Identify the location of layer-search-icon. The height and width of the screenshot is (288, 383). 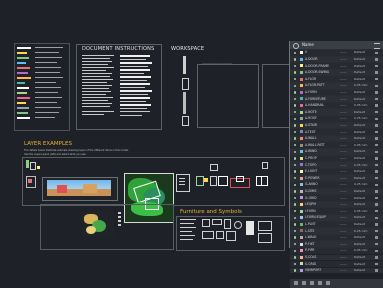
(328, 283).